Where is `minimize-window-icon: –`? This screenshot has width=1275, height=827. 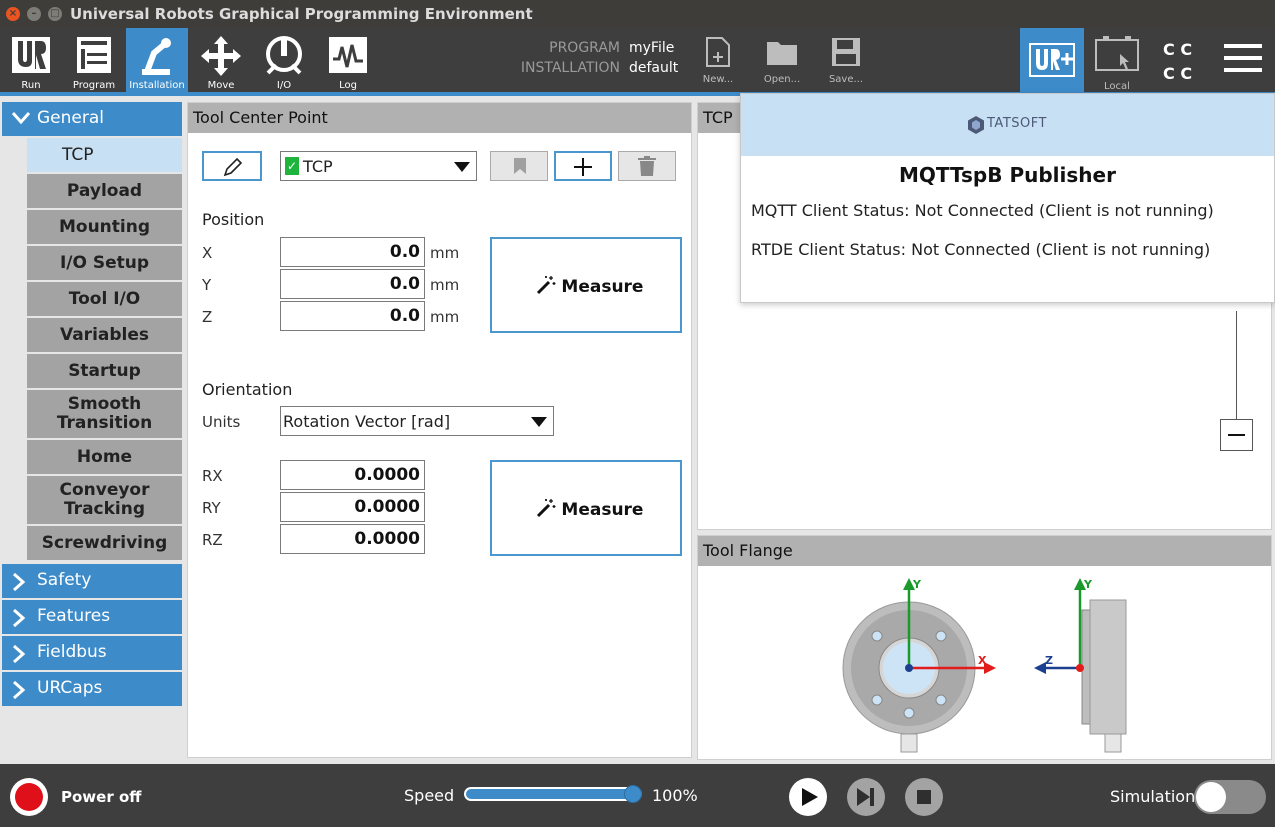
minimize-window-icon: – is located at coordinates (34, 14).